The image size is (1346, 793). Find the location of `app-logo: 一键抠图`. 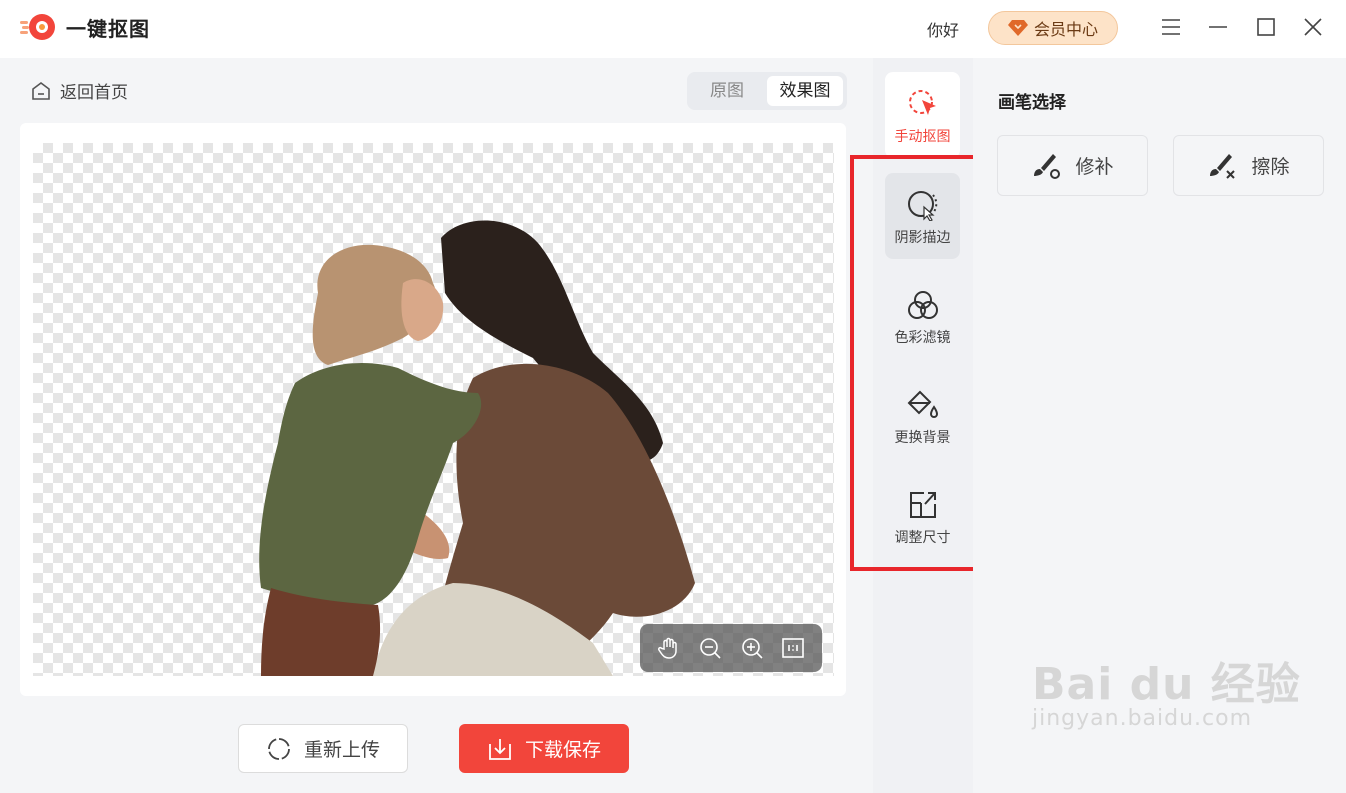

app-logo: 一键抠图 is located at coordinates (85, 27).